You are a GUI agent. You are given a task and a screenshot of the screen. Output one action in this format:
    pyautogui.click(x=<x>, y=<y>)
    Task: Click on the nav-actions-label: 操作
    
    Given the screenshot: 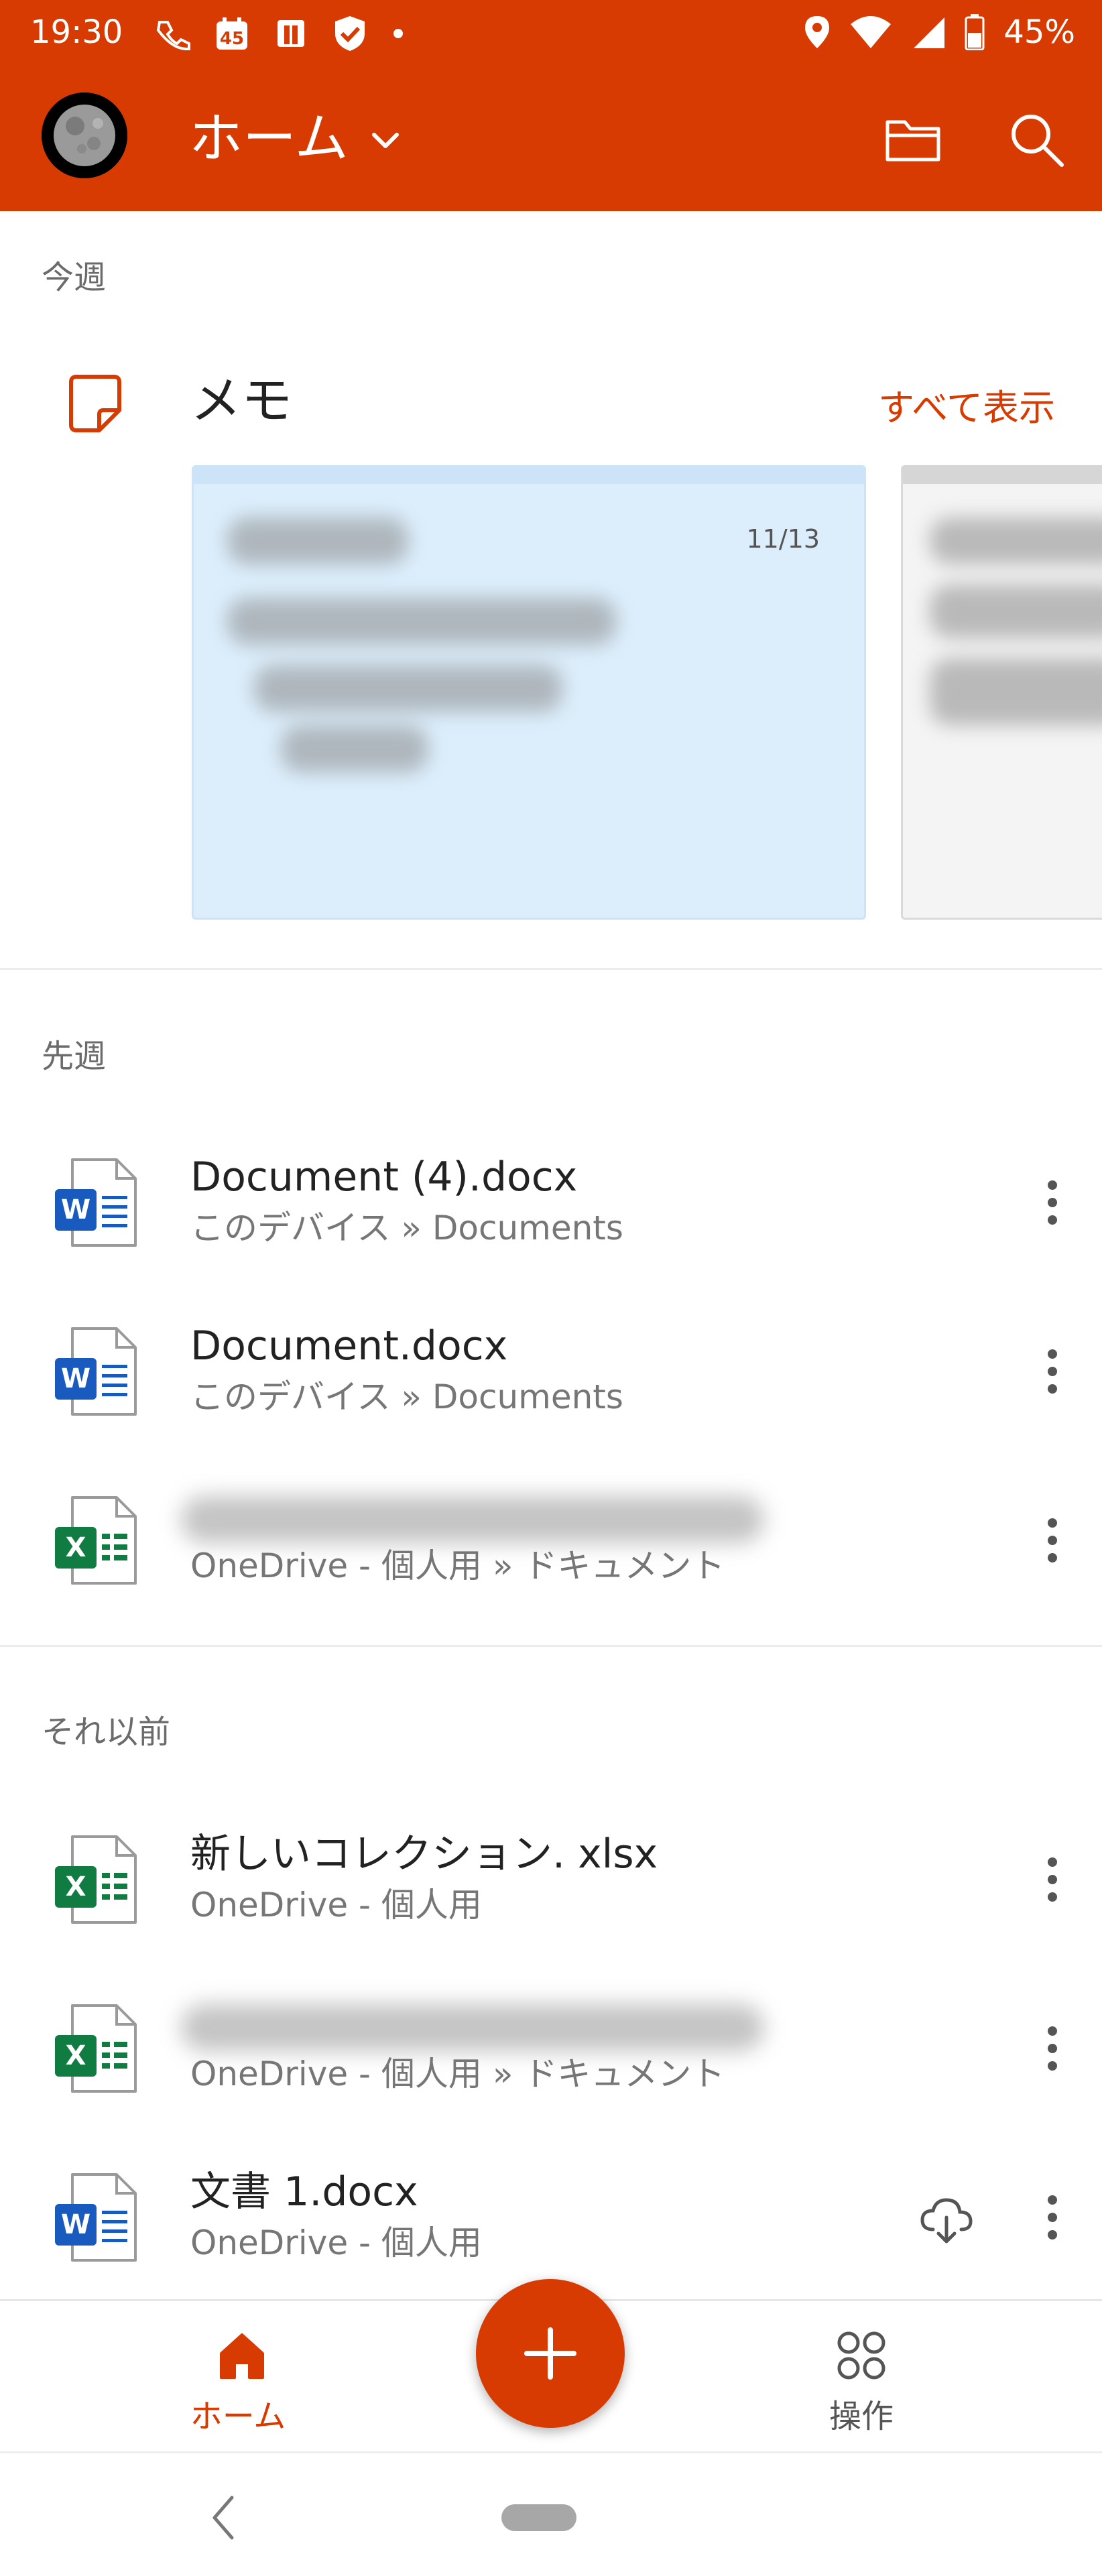 What is the action you would take?
    pyautogui.click(x=861, y=2416)
    